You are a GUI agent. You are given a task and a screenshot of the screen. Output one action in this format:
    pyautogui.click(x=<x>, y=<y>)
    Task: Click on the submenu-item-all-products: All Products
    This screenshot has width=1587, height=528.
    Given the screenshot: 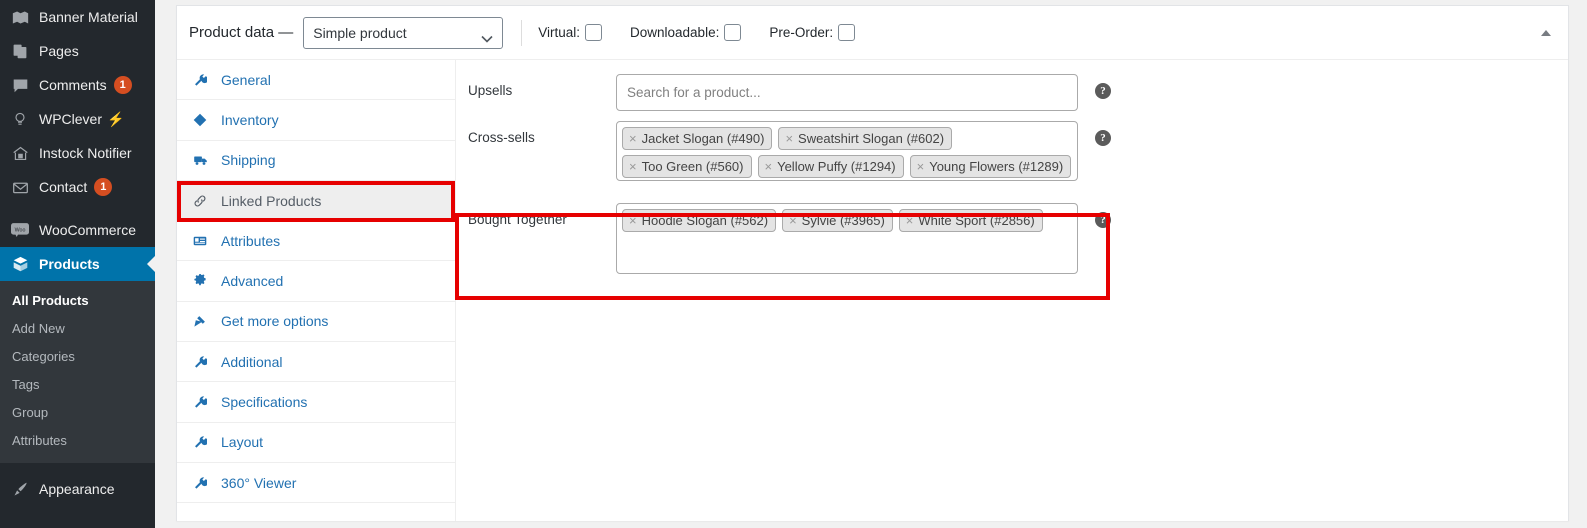 What is the action you would take?
    pyautogui.click(x=77, y=301)
    